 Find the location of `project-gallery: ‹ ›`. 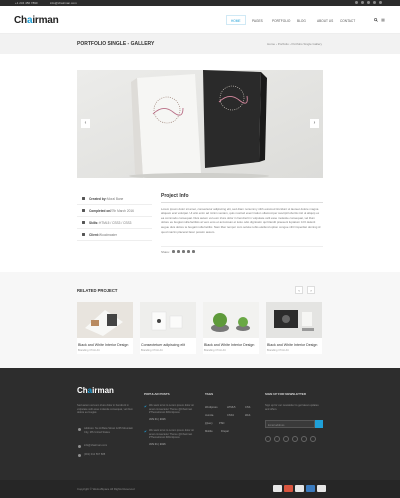

project-gallery: ‹ › is located at coordinates (200, 124).